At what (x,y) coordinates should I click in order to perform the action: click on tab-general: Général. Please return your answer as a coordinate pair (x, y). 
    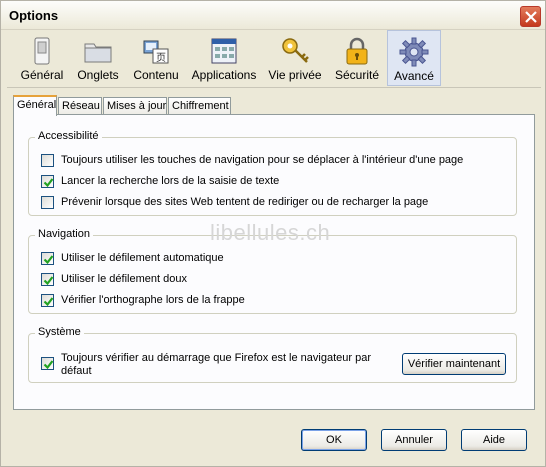
    Looking at the image, I should click on (35, 105).